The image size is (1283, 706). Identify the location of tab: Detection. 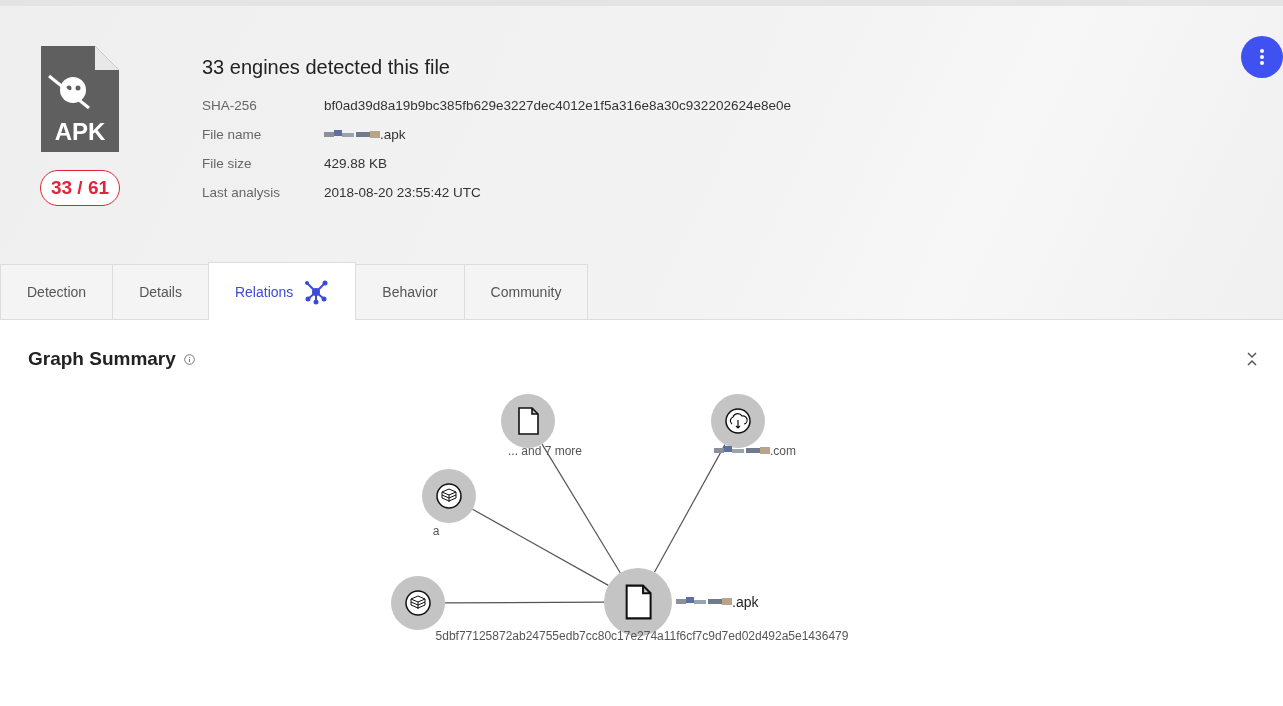
(57, 291).